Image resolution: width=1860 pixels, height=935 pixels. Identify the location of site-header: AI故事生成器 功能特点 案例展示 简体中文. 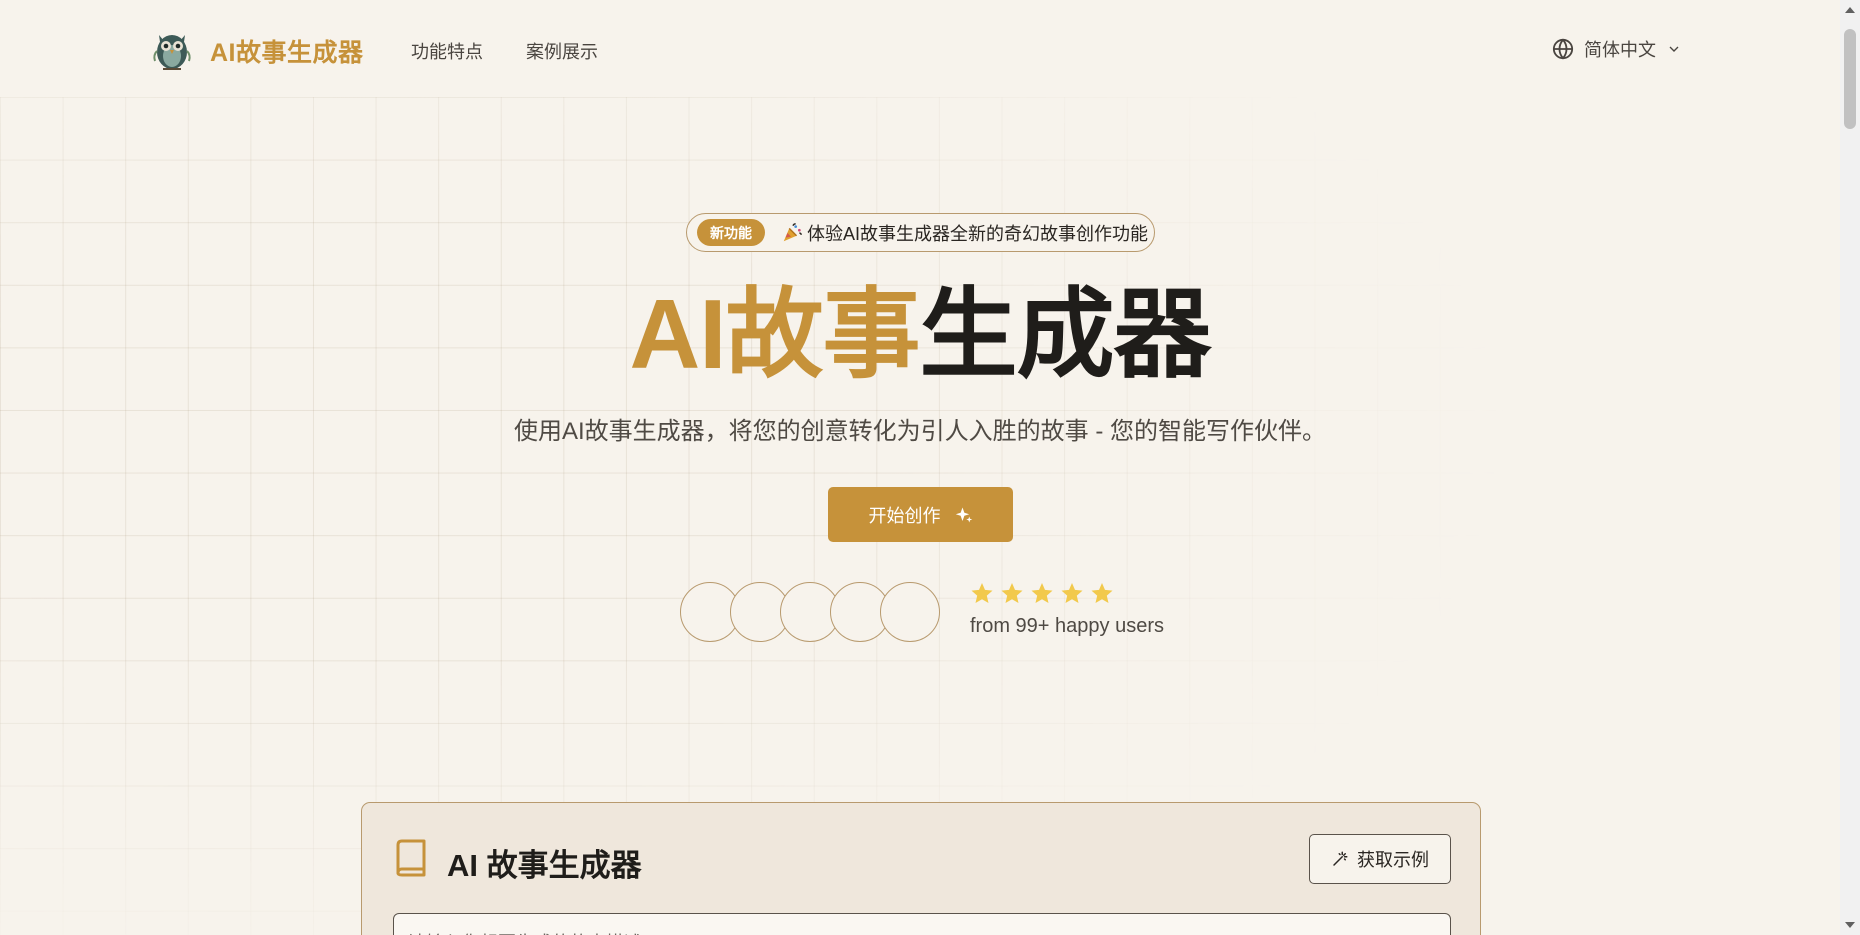
(920, 48).